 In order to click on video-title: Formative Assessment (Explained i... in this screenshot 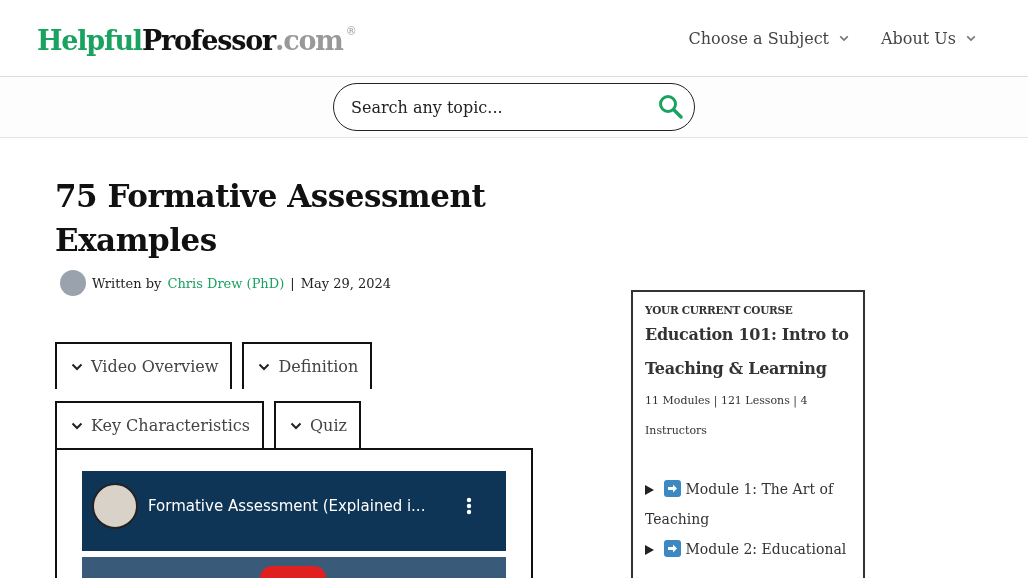, I will do `click(302, 506)`.